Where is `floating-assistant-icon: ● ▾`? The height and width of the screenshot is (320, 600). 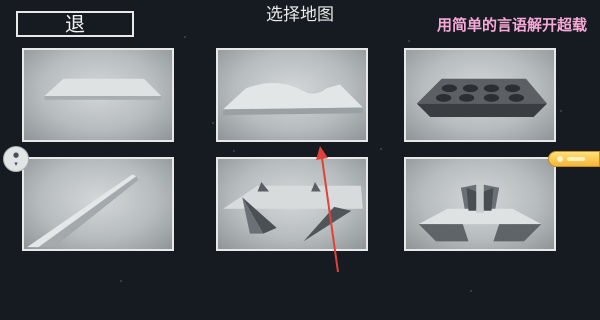
floating-assistant-icon: ● ▾ is located at coordinates (16, 159).